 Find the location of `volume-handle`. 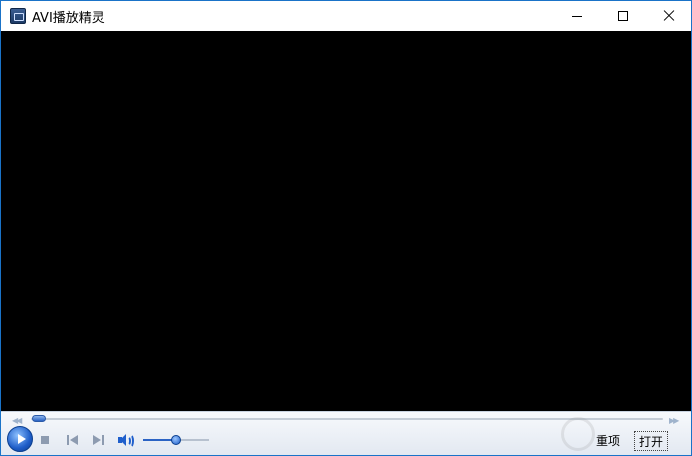

volume-handle is located at coordinates (176, 440).